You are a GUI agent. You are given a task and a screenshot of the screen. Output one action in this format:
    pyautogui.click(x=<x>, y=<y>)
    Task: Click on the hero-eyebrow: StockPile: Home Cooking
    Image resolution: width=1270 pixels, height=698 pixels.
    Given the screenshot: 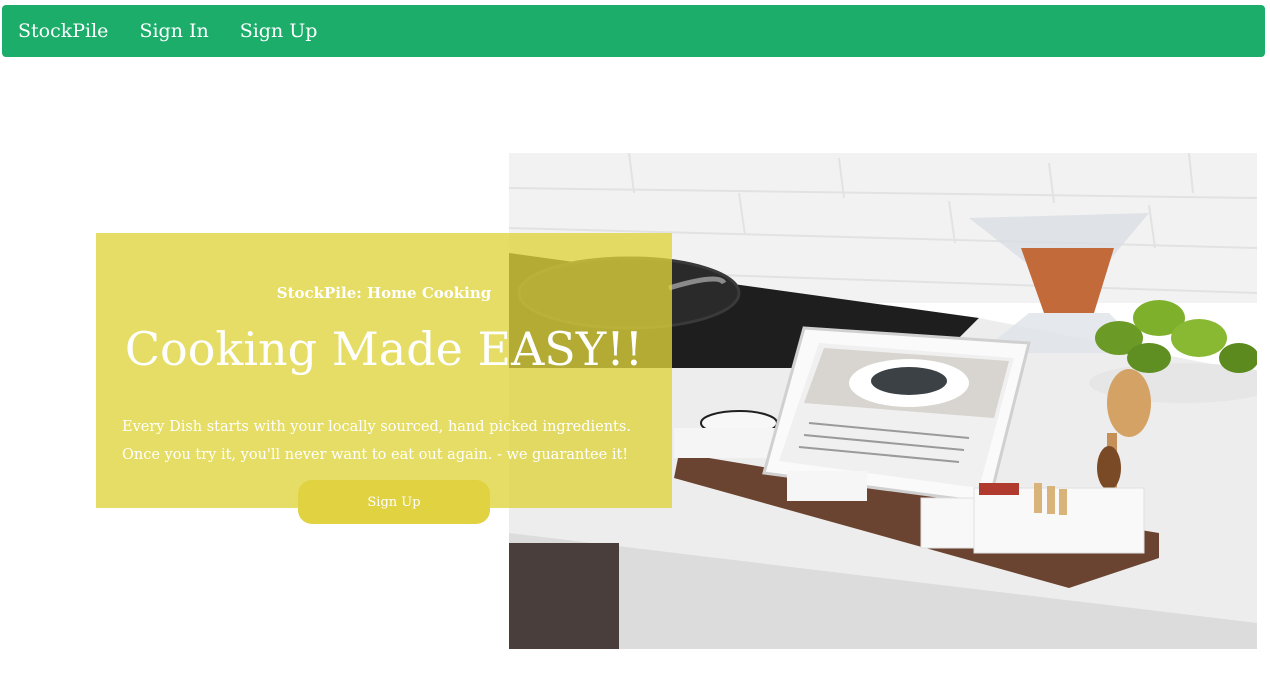 What is the action you would take?
    pyautogui.click(x=384, y=293)
    